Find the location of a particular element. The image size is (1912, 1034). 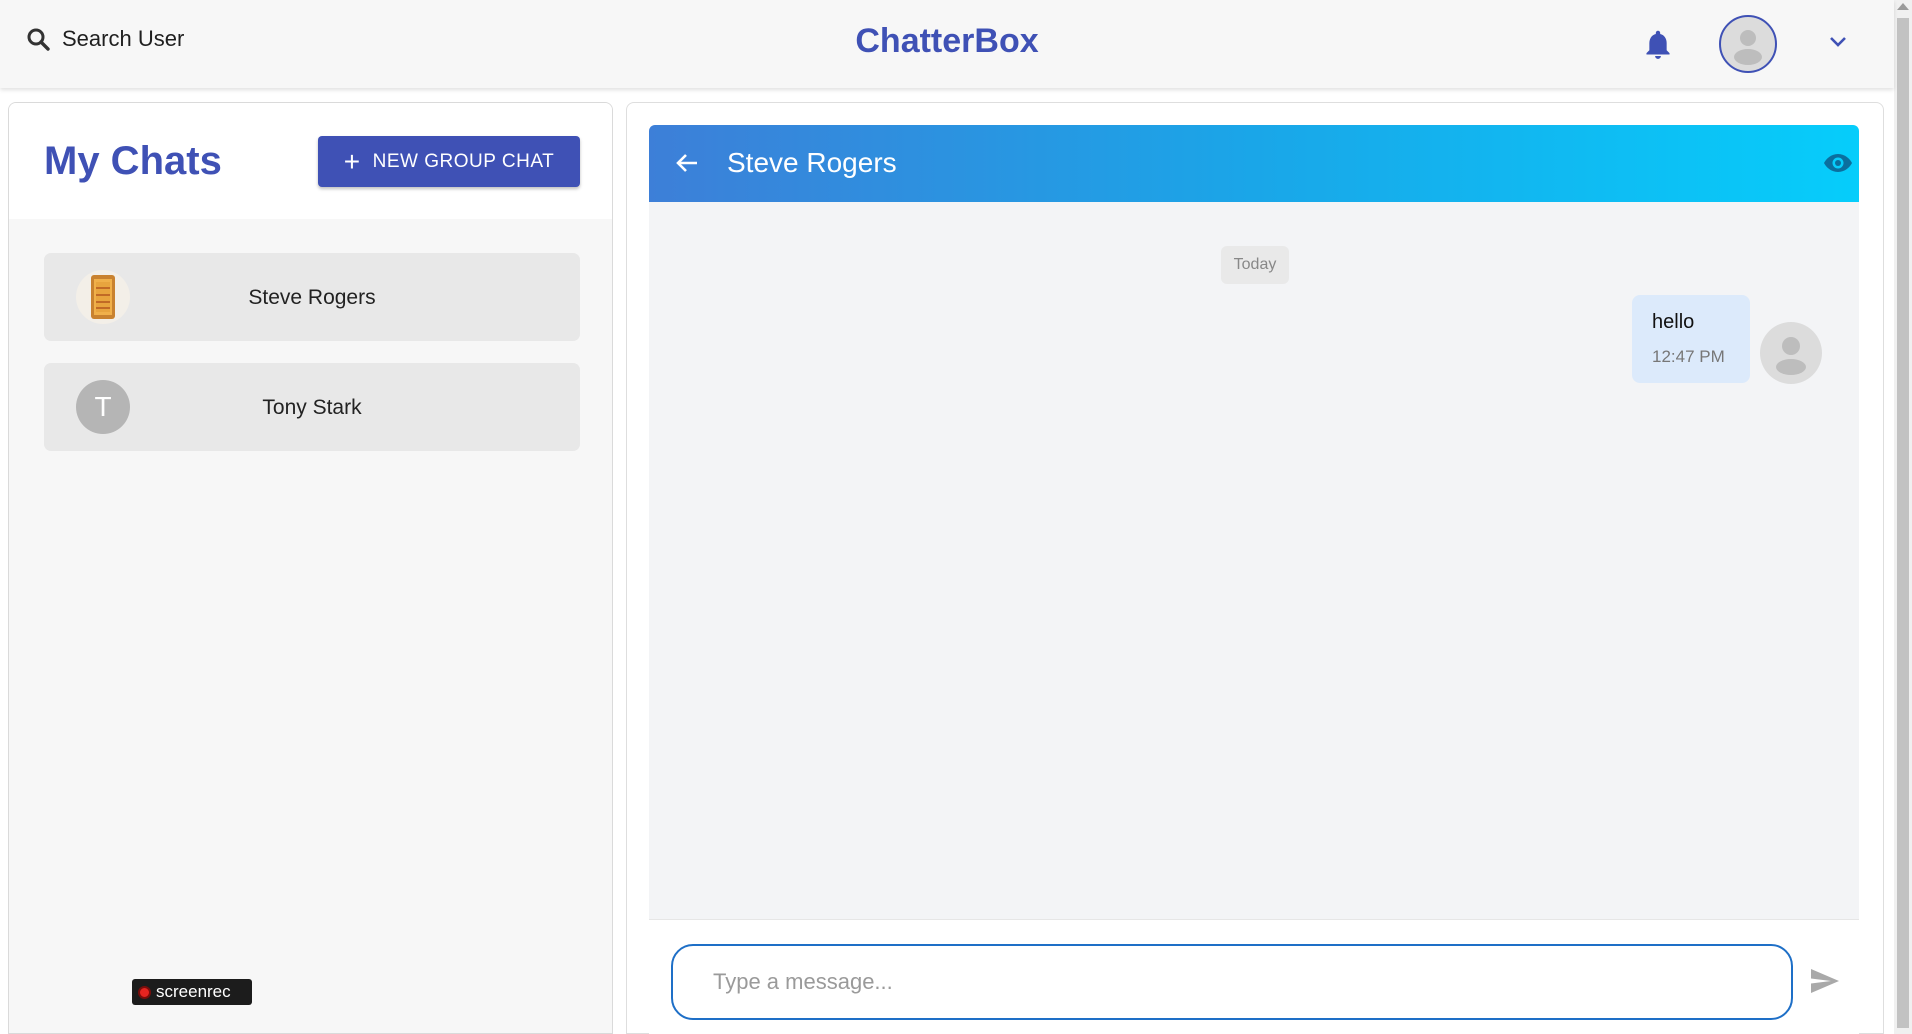

chat-item-tony-stark: T Tony Stark is located at coordinates (312, 407).